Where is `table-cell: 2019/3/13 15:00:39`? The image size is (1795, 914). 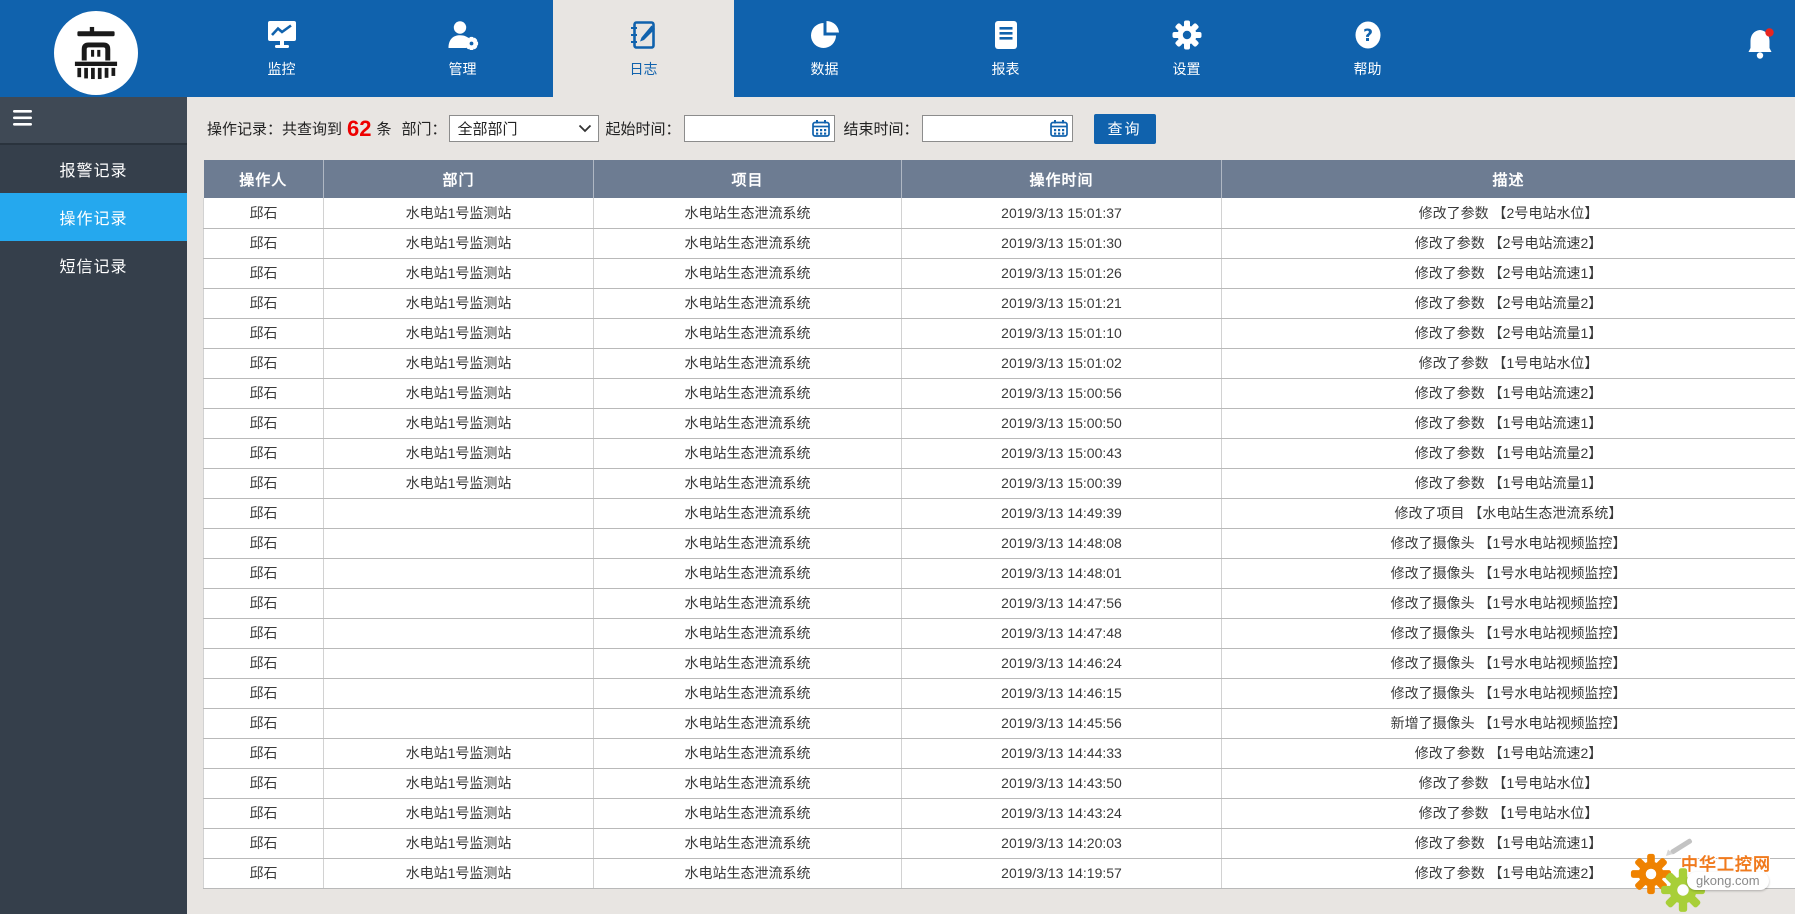 table-cell: 2019/3/13 15:00:39 is located at coordinates (1061, 483).